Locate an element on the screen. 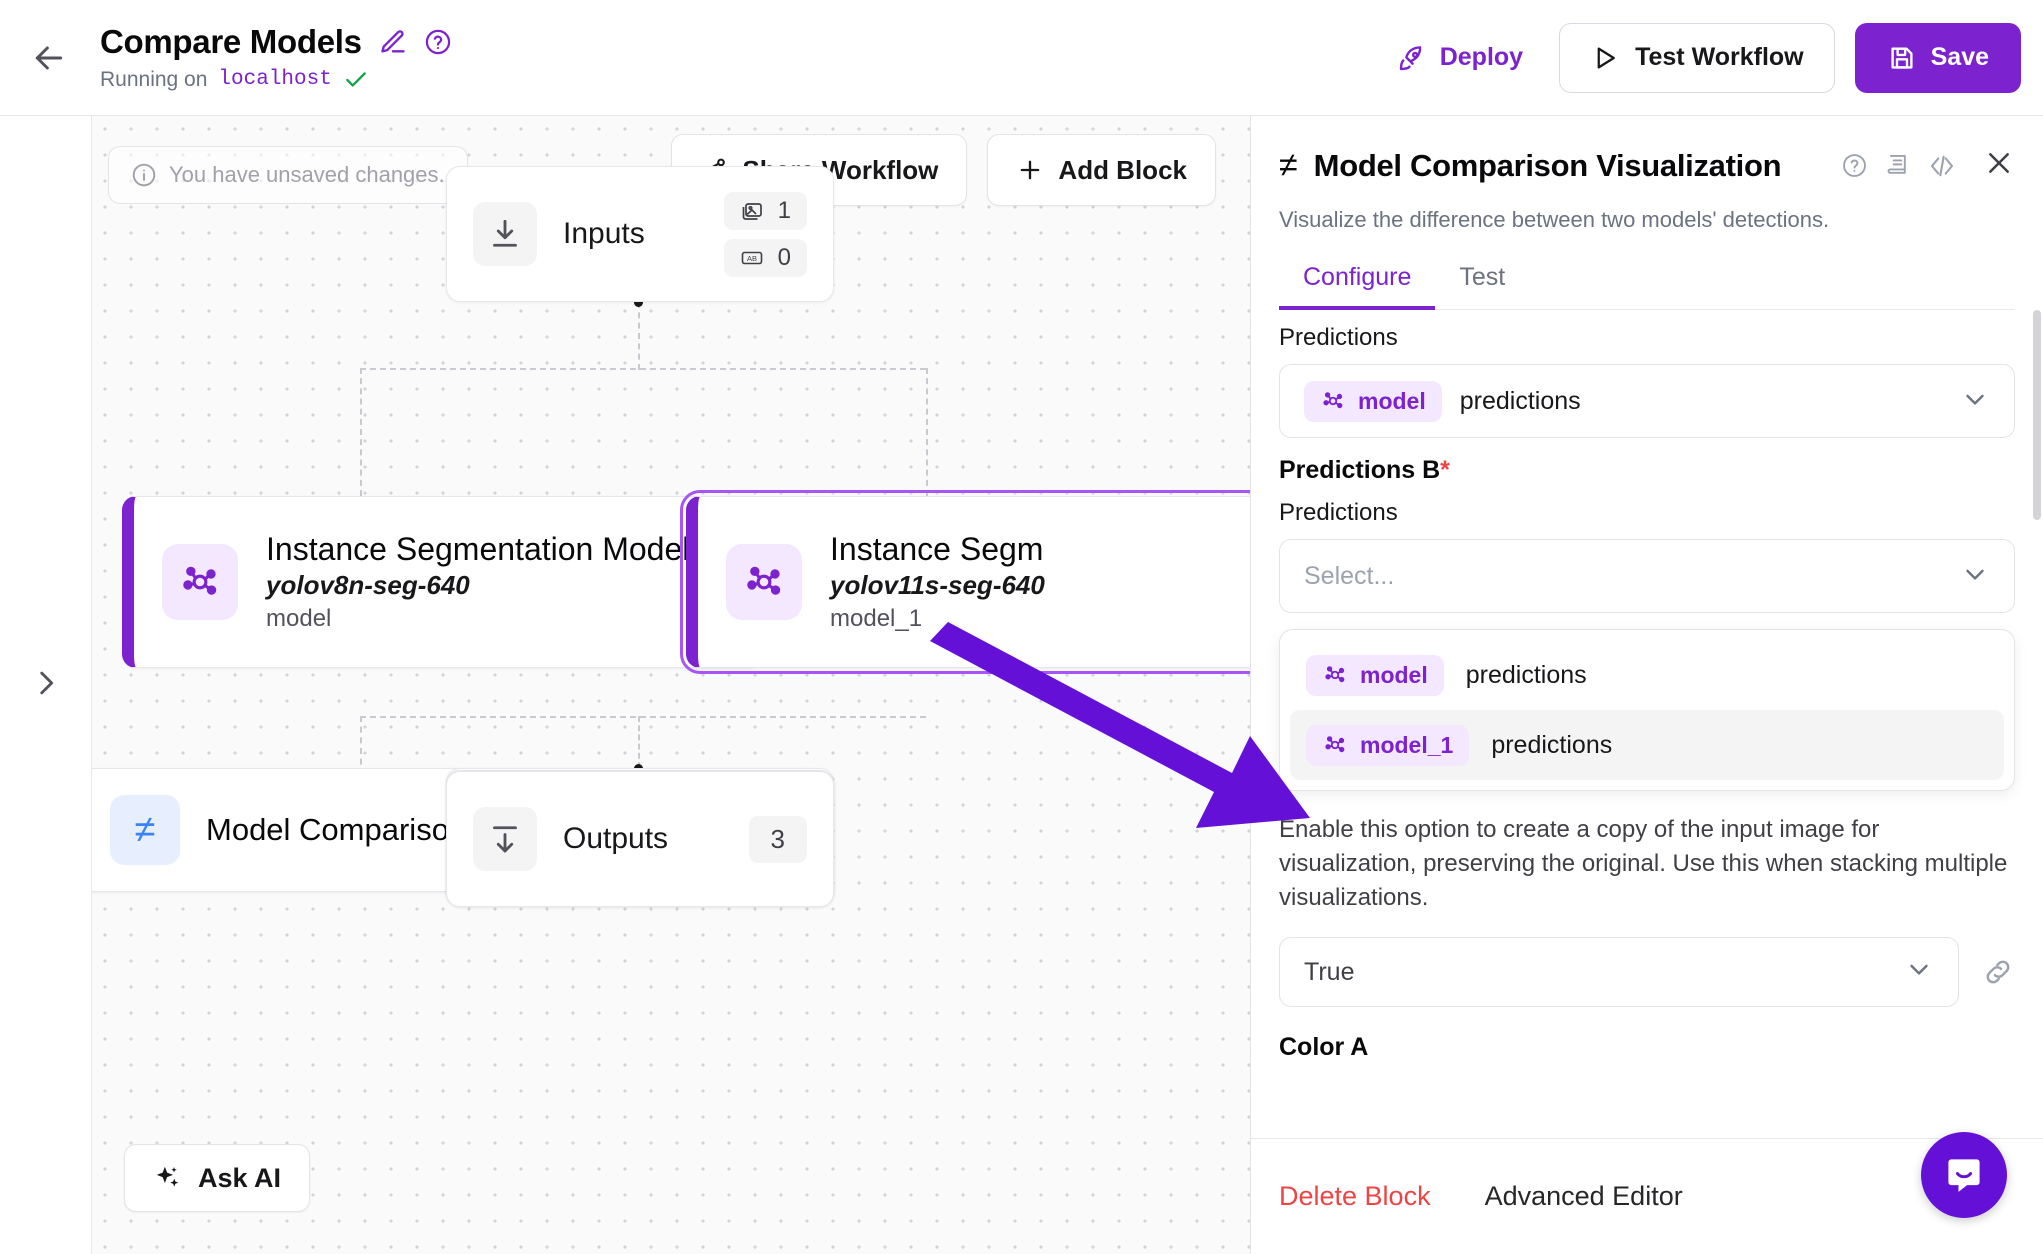  panel-scrollbar is located at coordinates (2037, 415).